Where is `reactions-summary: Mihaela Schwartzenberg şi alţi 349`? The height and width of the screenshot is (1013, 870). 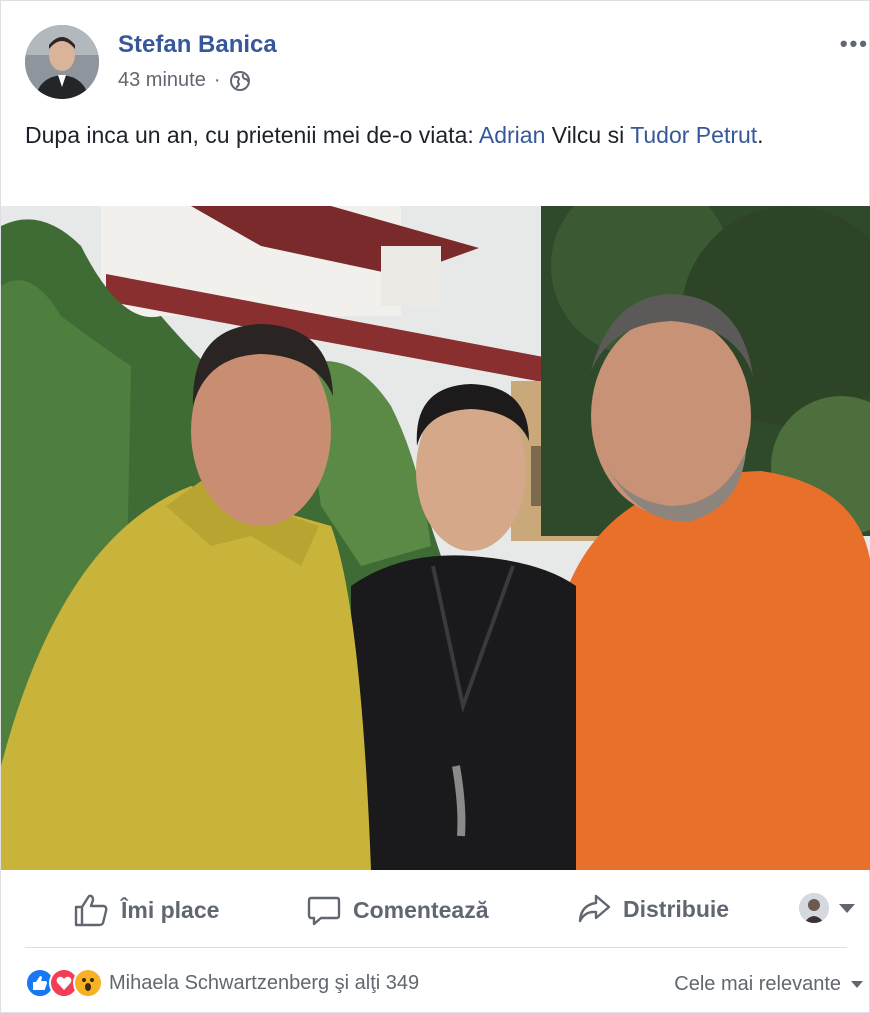
reactions-summary: Mihaela Schwartzenberg şi alţi 349 is located at coordinates (222, 983).